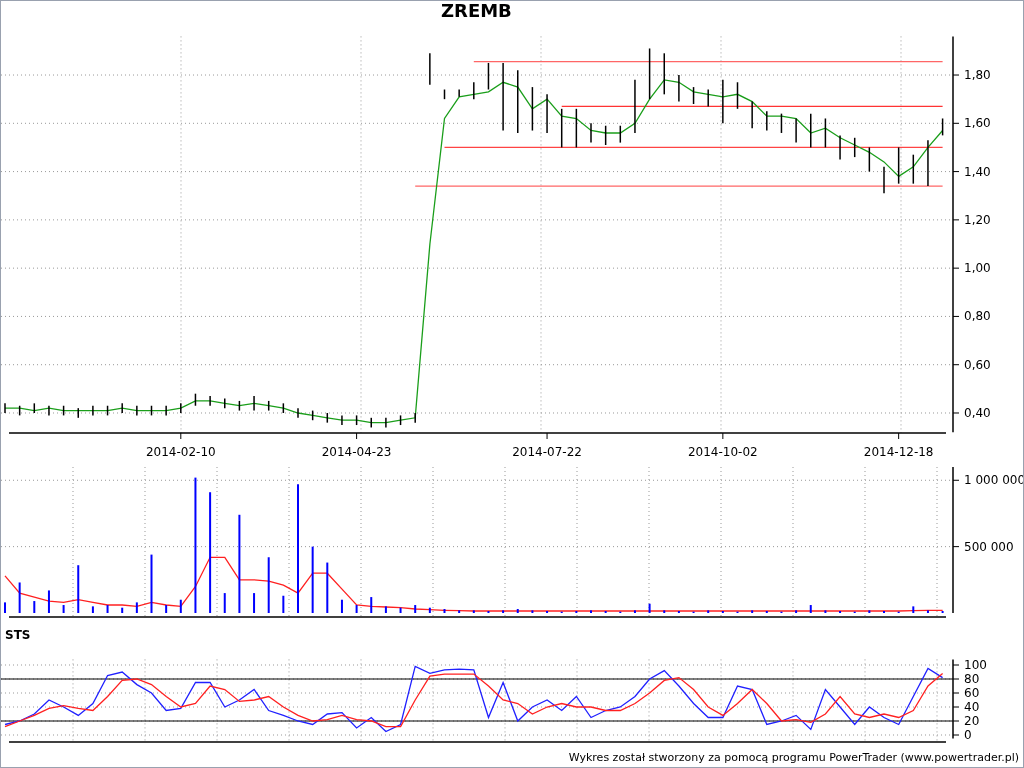 The height and width of the screenshot is (768, 1024). I want to click on axis-label: 2014-02-10, so click(180, 452).